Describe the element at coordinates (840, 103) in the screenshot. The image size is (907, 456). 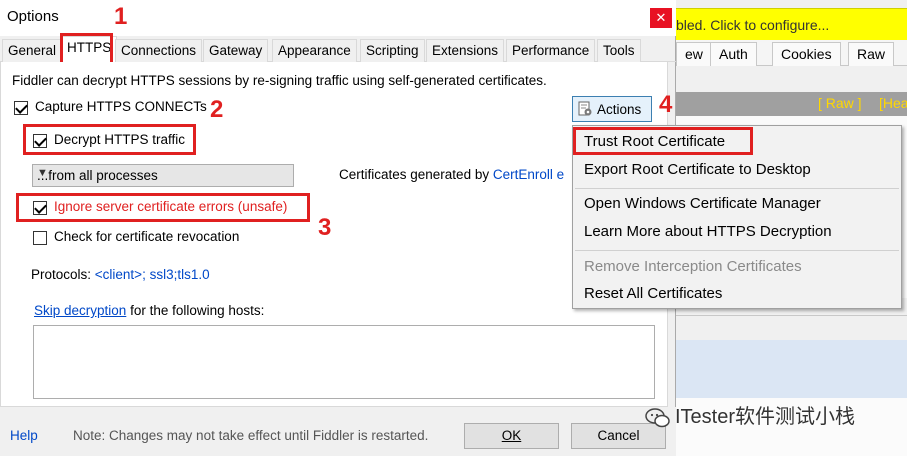
I see `raw-link: [ Raw ]` at that location.